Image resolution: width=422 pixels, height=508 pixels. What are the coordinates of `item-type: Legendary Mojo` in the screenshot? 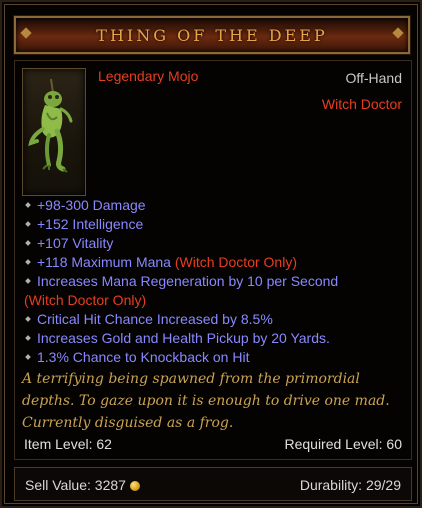 It's located at (148, 76).